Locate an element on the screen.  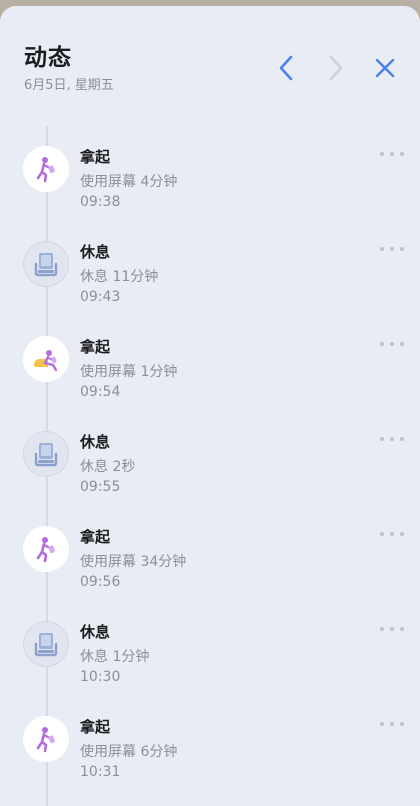
timeline-entry: 休息 休息 2秒 09:55 is located at coordinates (210, 458).